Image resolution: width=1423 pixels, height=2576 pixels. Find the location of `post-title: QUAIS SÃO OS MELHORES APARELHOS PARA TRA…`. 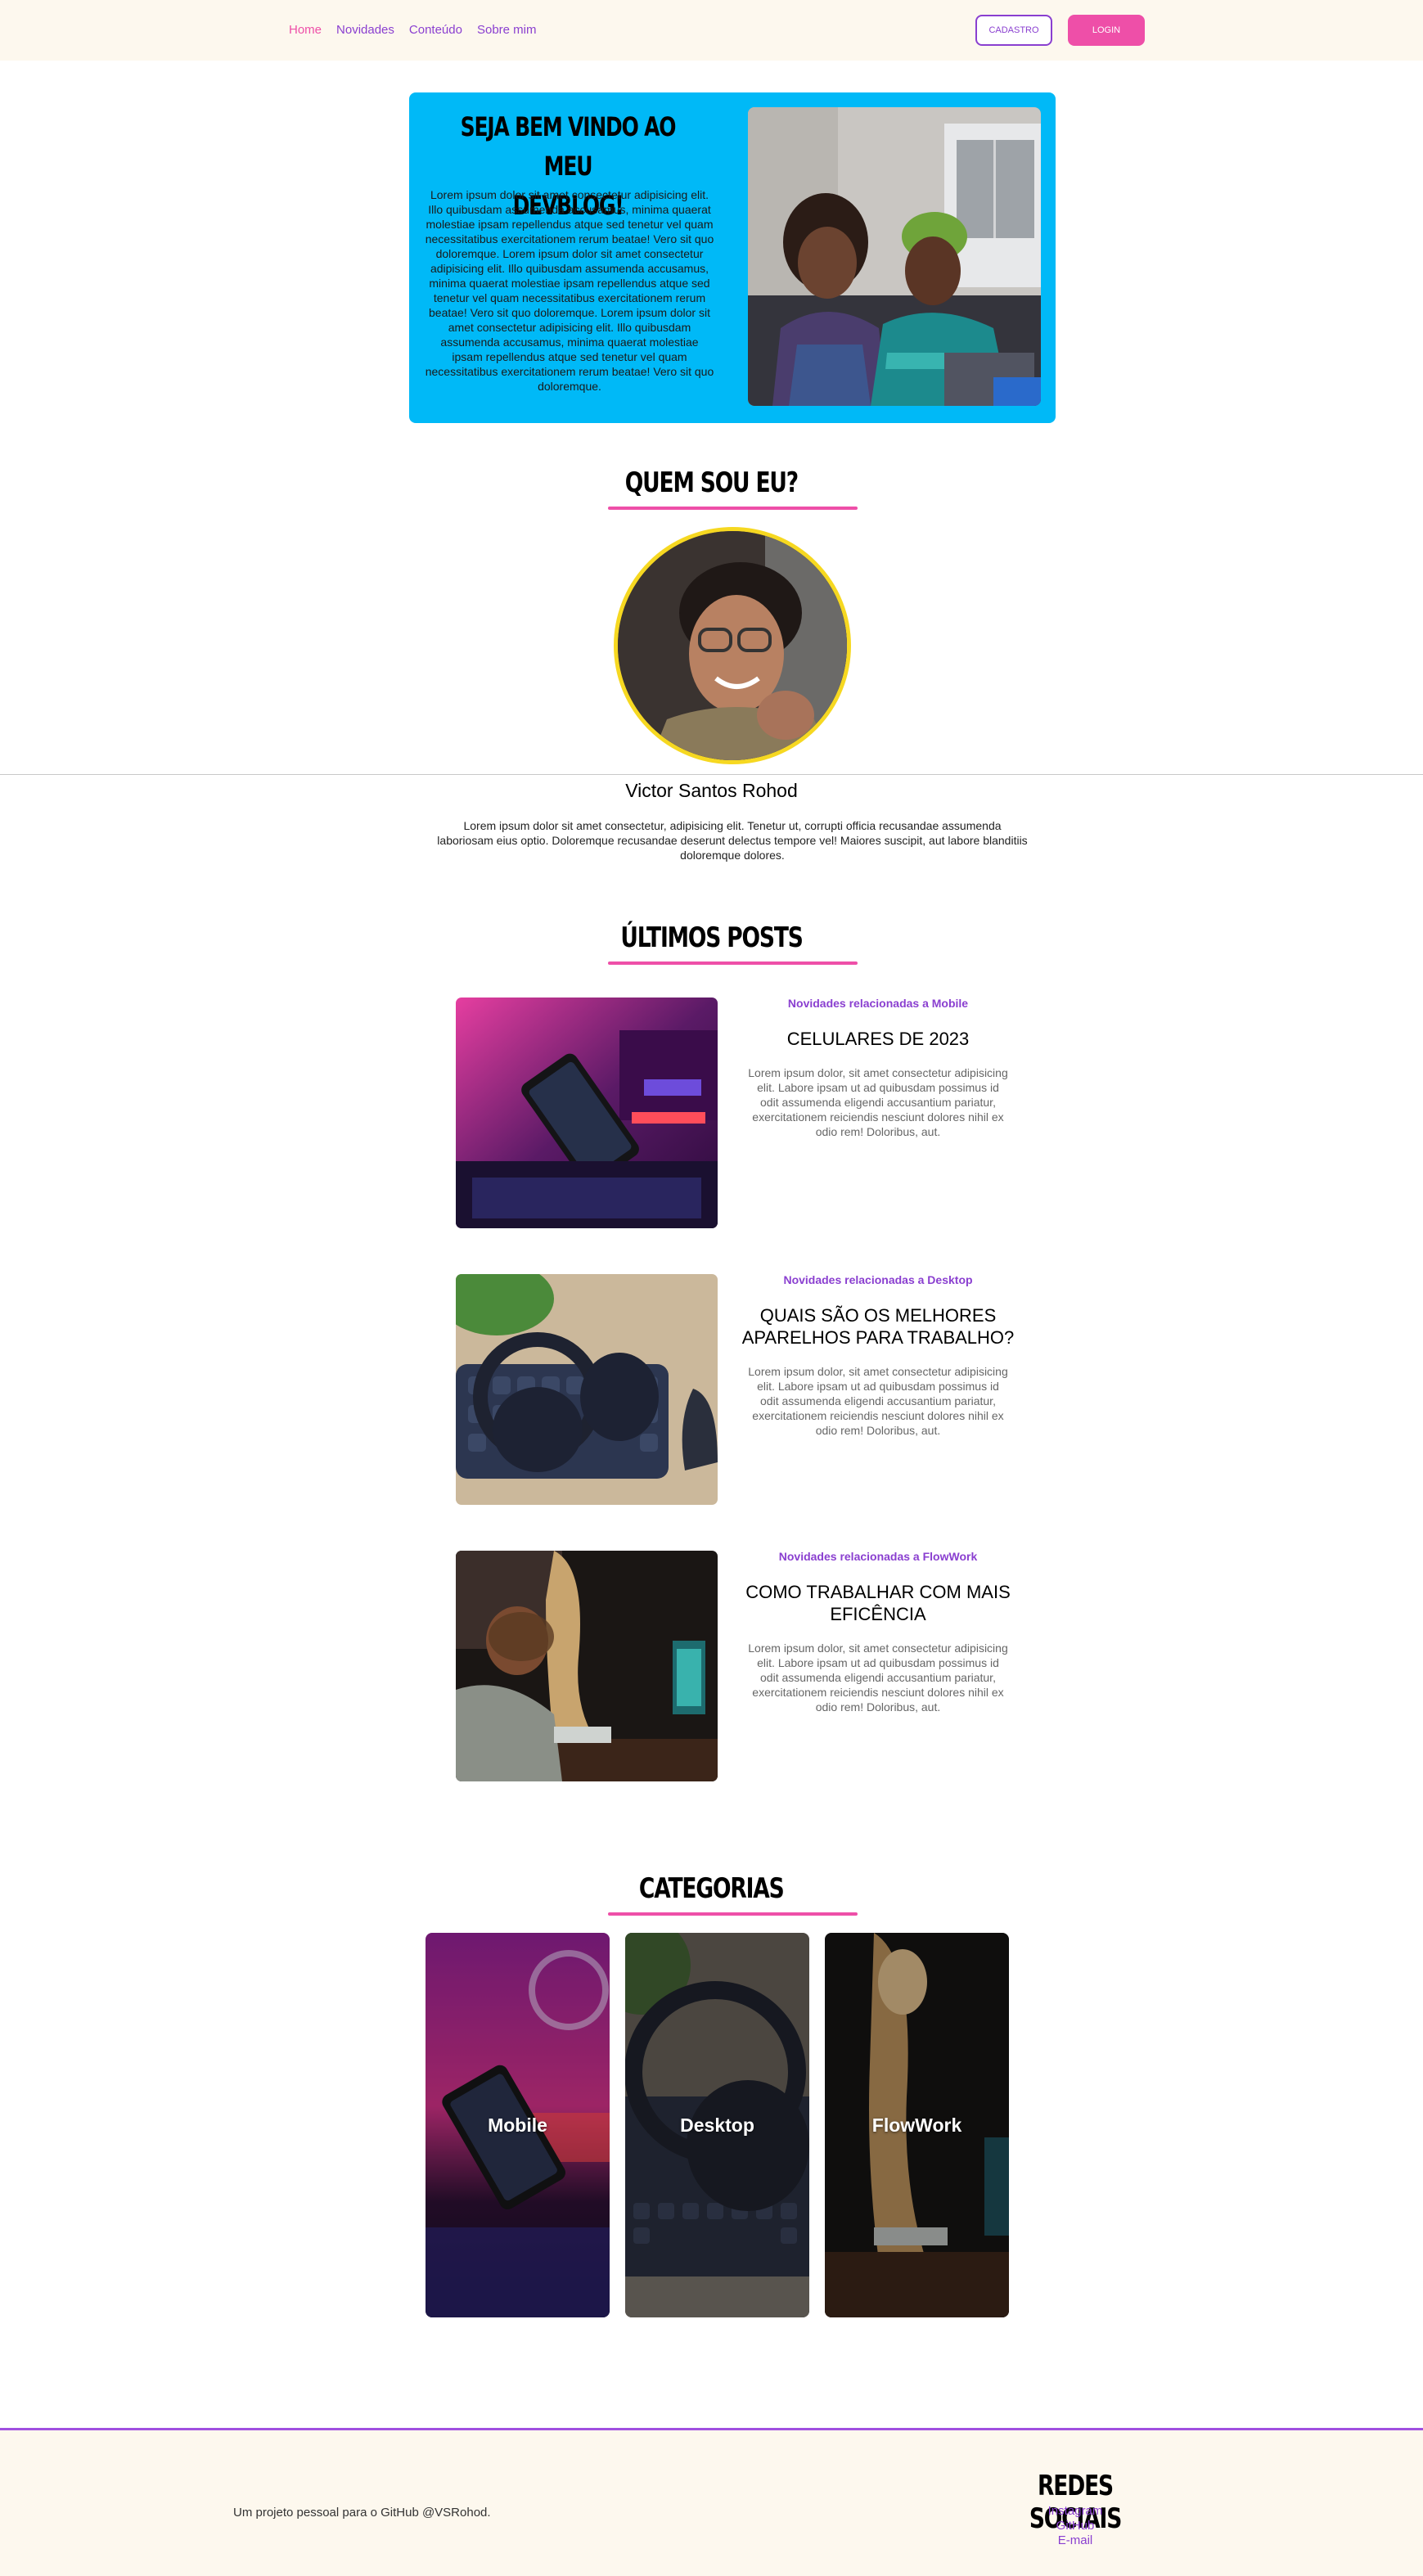

post-title: QUAIS SÃO OS MELHORES APARELHOS PARA TRA… is located at coordinates (878, 1326).